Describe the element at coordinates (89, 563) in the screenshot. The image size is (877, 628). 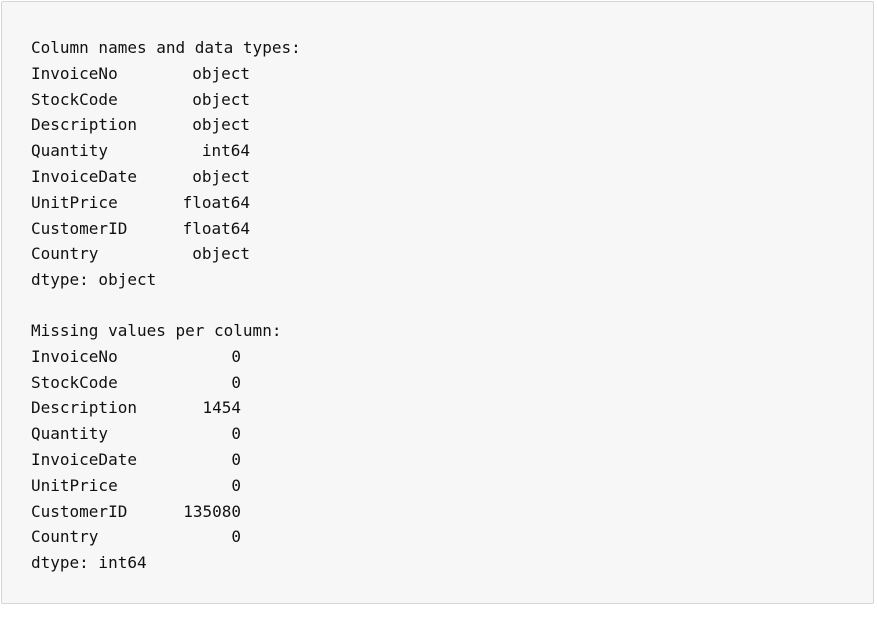
I see `missing-footer: dtype: int64` at that location.